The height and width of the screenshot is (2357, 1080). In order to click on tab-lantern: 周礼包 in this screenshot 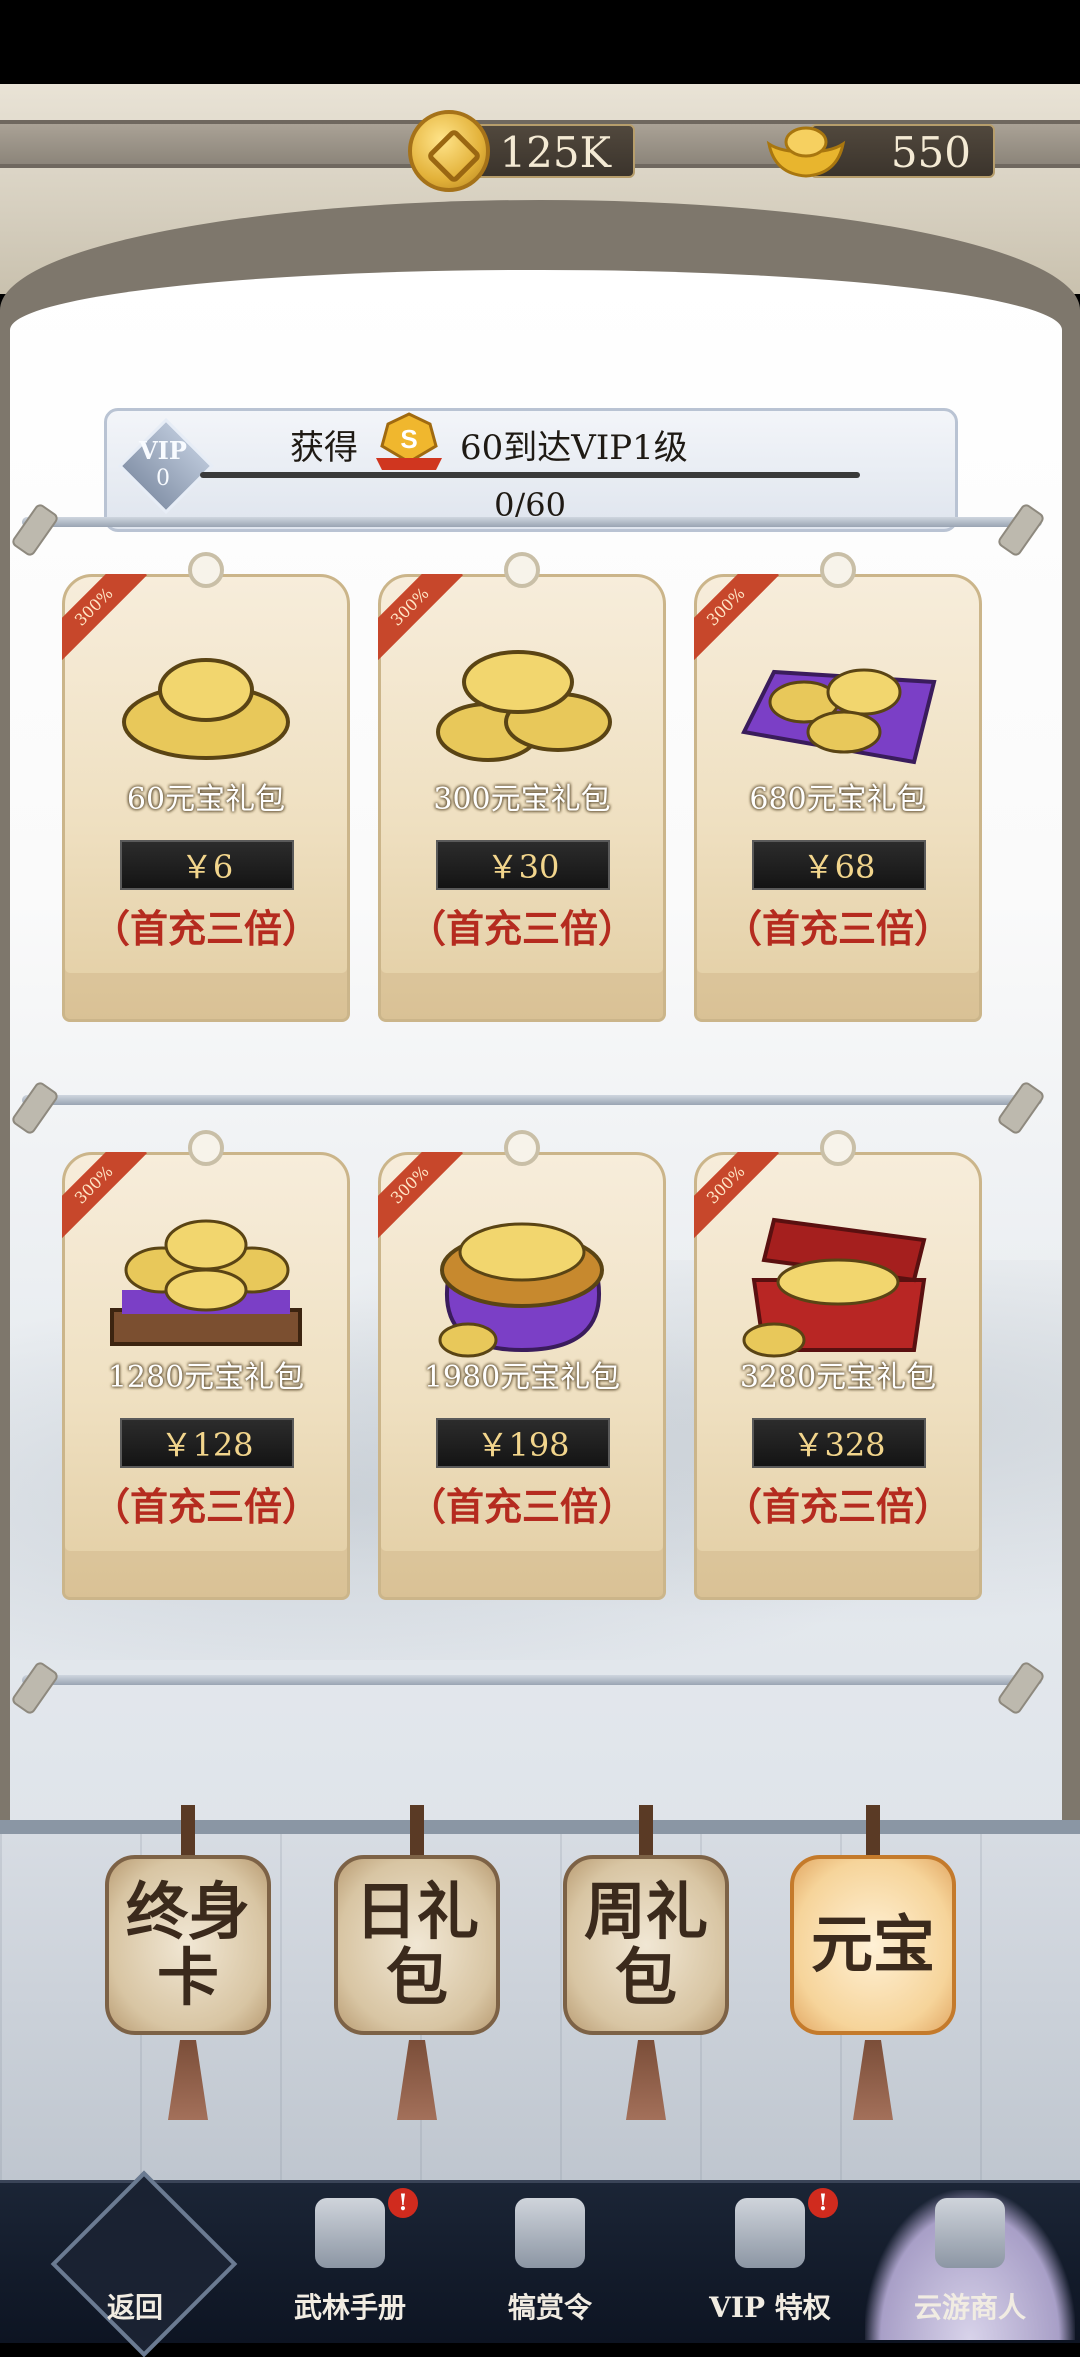, I will do `click(646, 1945)`.